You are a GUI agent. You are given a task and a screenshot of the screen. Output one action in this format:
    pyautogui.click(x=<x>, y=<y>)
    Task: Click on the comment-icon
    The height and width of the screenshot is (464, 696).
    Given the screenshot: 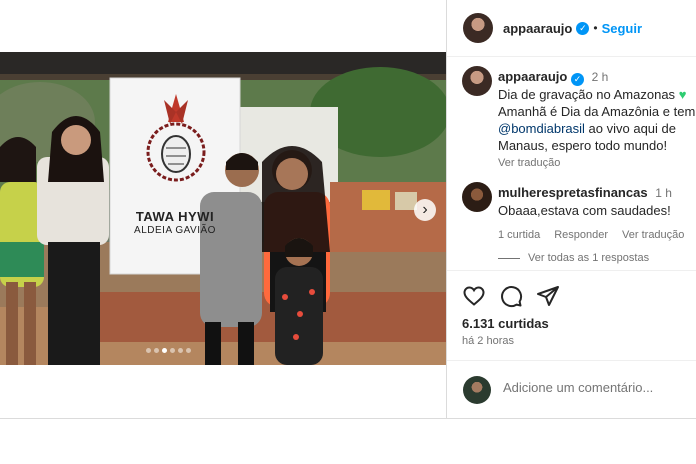 What is the action you would take?
    pyautogui.click(x=511, y=296)
    